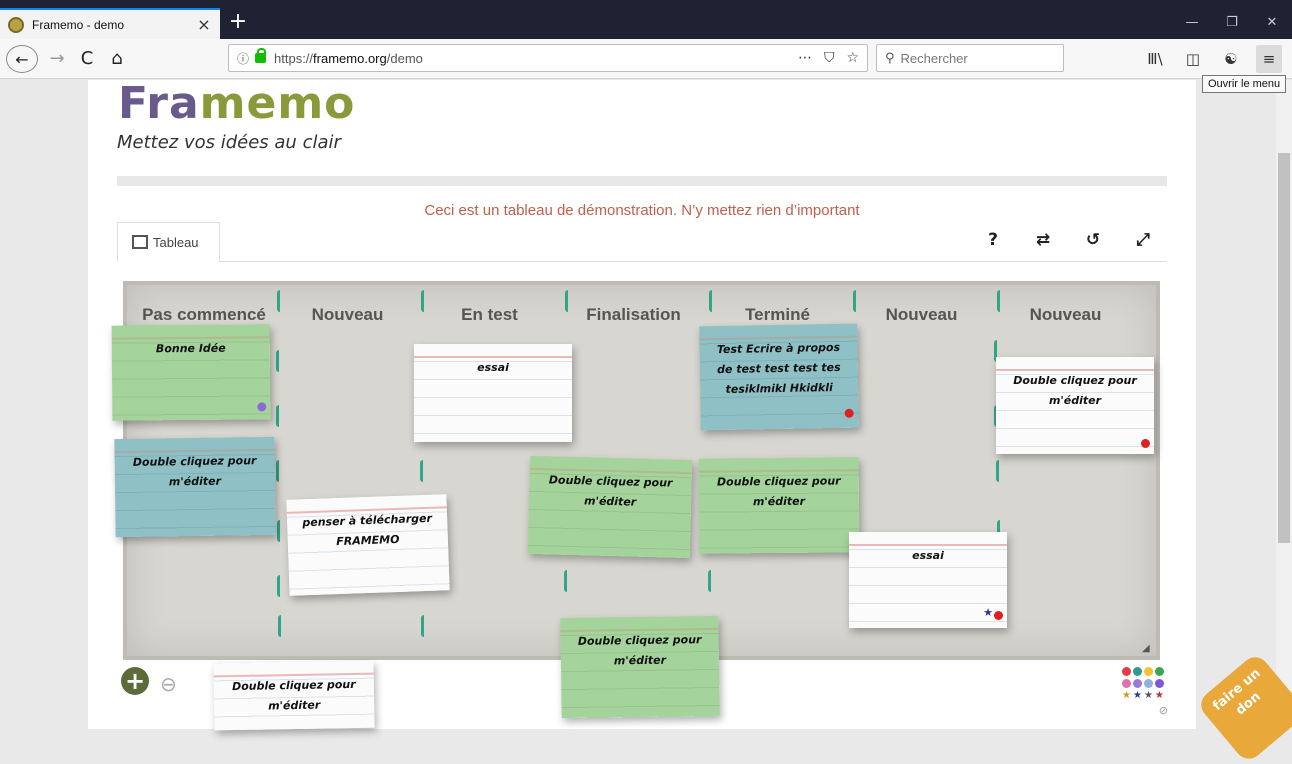 The image size is (1292, 764). What do you see at coordinates (1155, 59) in the screenshot?
I see `library-icon: Ⅲ\` at bounding box center [1155, 59].